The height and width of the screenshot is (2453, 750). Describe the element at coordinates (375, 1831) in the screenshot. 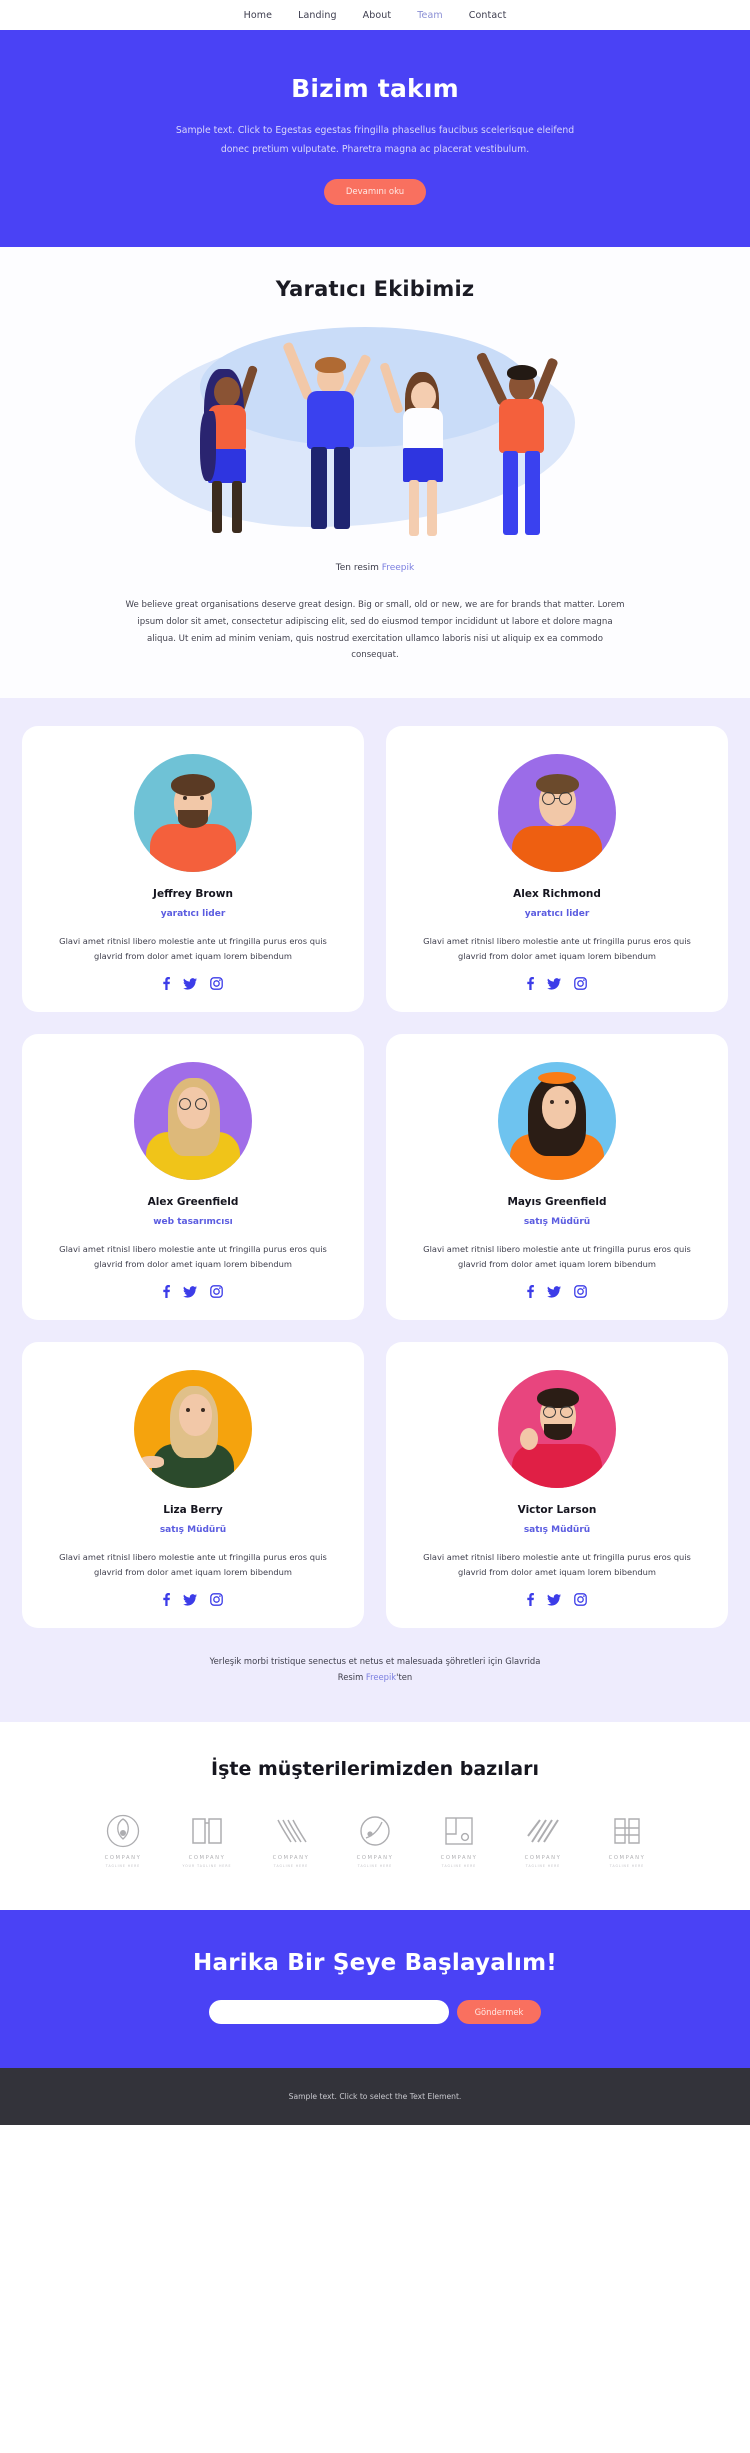

I see `circle-swoosh-logo` at that location.